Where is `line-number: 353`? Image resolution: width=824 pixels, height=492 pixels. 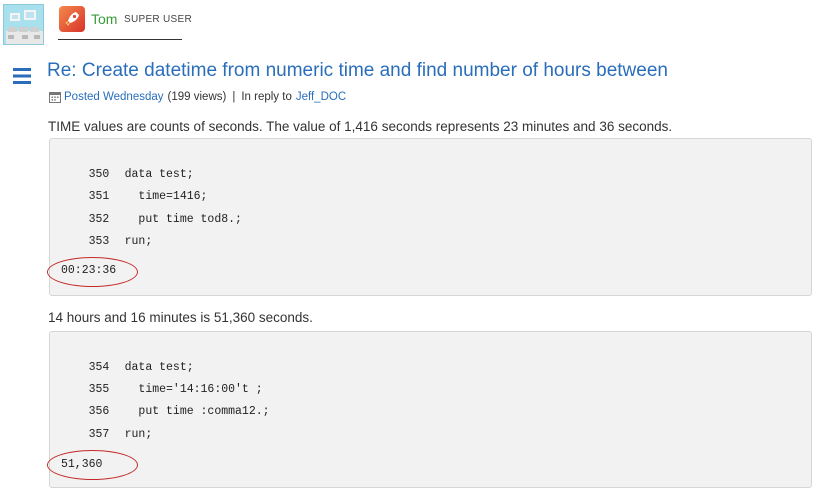 line-number: 353 is located at coordinates (99, 241).